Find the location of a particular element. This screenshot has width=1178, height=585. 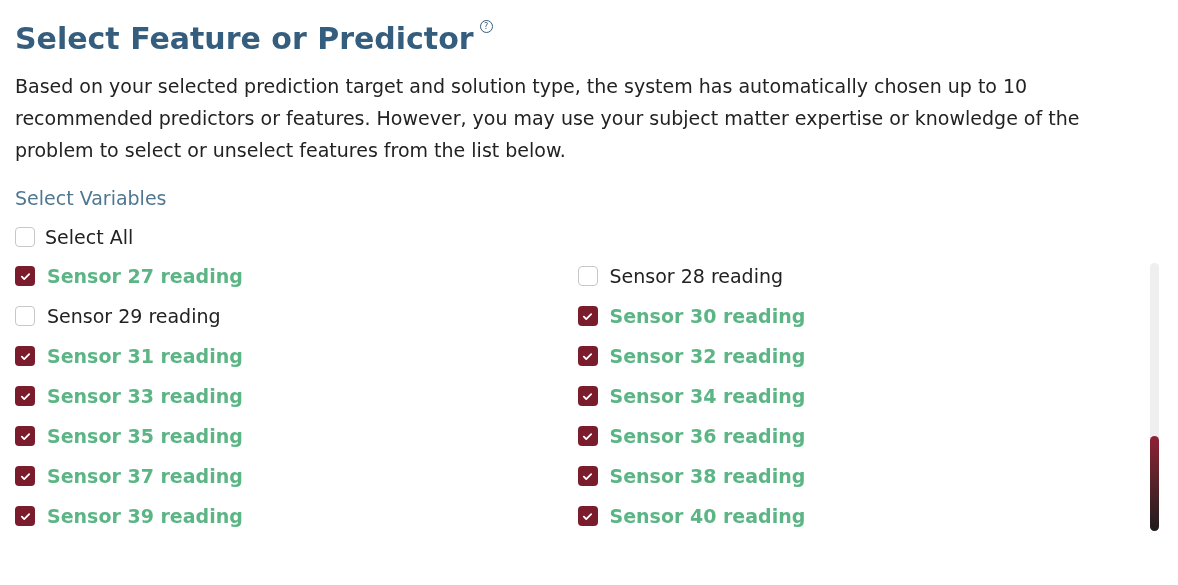

checkbox-label: Sensor 35 reading is located at coordinates (145, 436).